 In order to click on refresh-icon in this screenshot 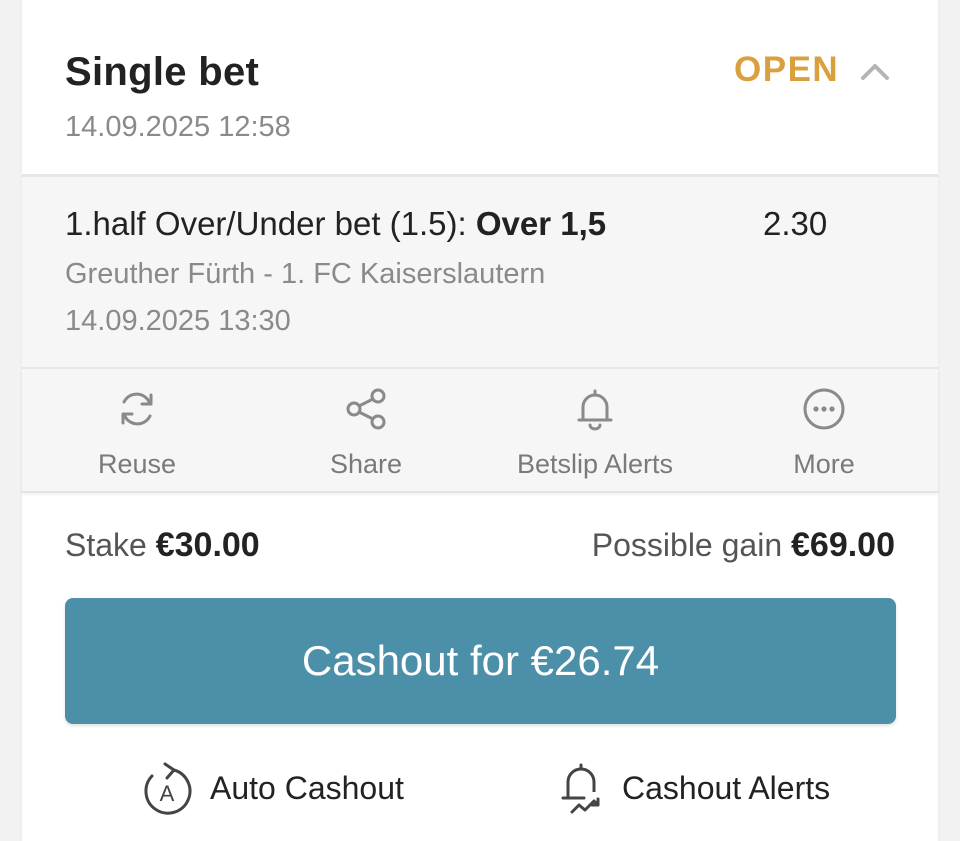, I will do `click(137, 409)`.